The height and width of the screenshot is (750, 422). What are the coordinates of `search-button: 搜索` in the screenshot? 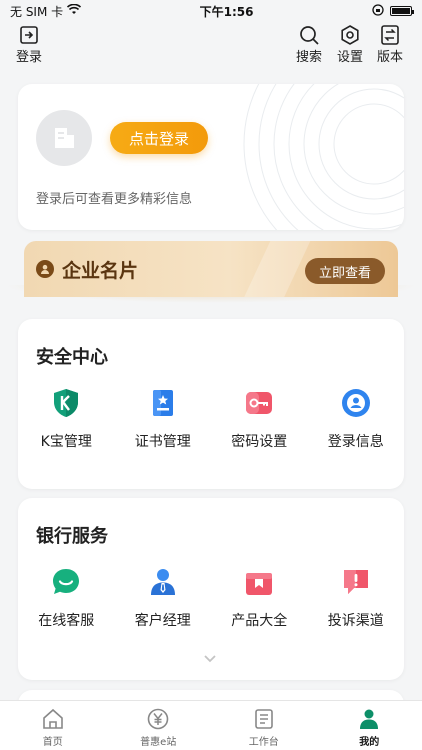 It's located at (309, 44).